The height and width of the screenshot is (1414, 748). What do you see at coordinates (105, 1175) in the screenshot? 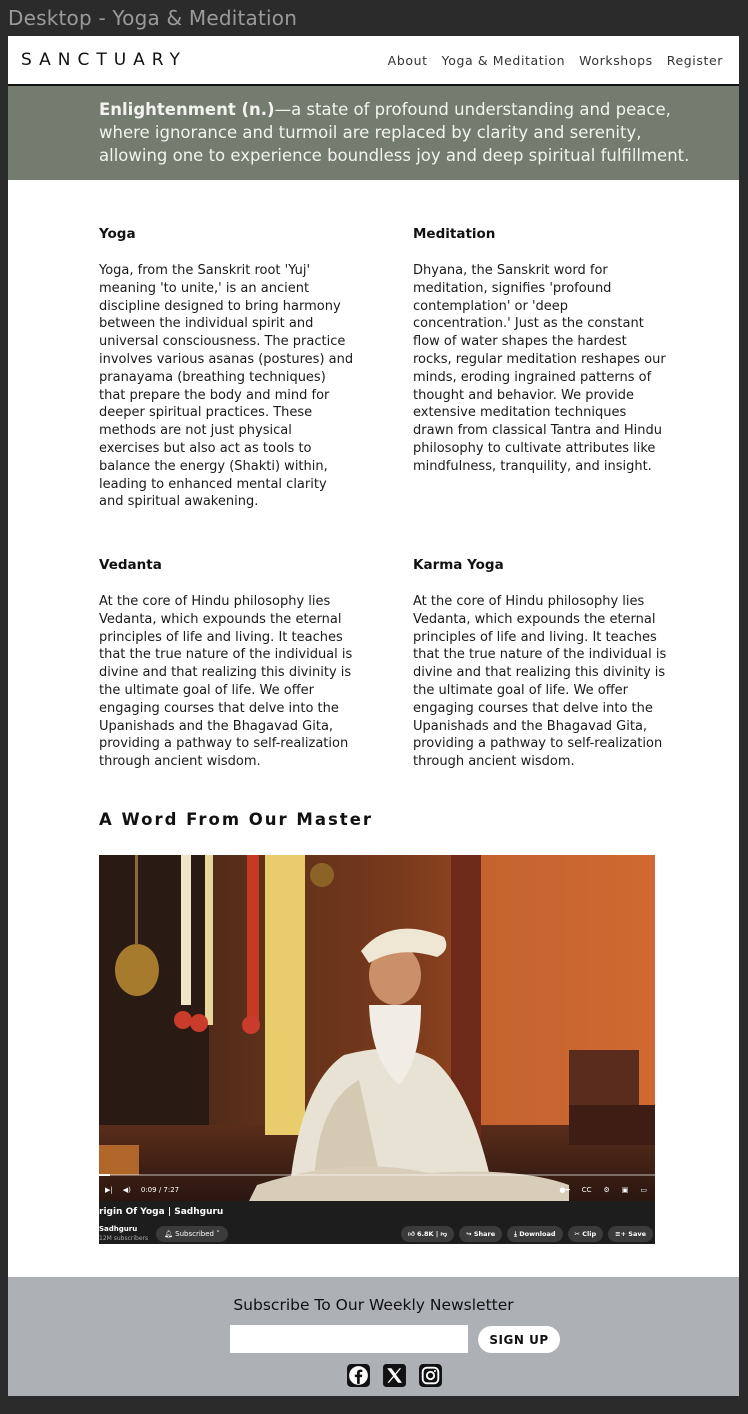
I see `video-progress-fill` at bounding box center [105, 1175].